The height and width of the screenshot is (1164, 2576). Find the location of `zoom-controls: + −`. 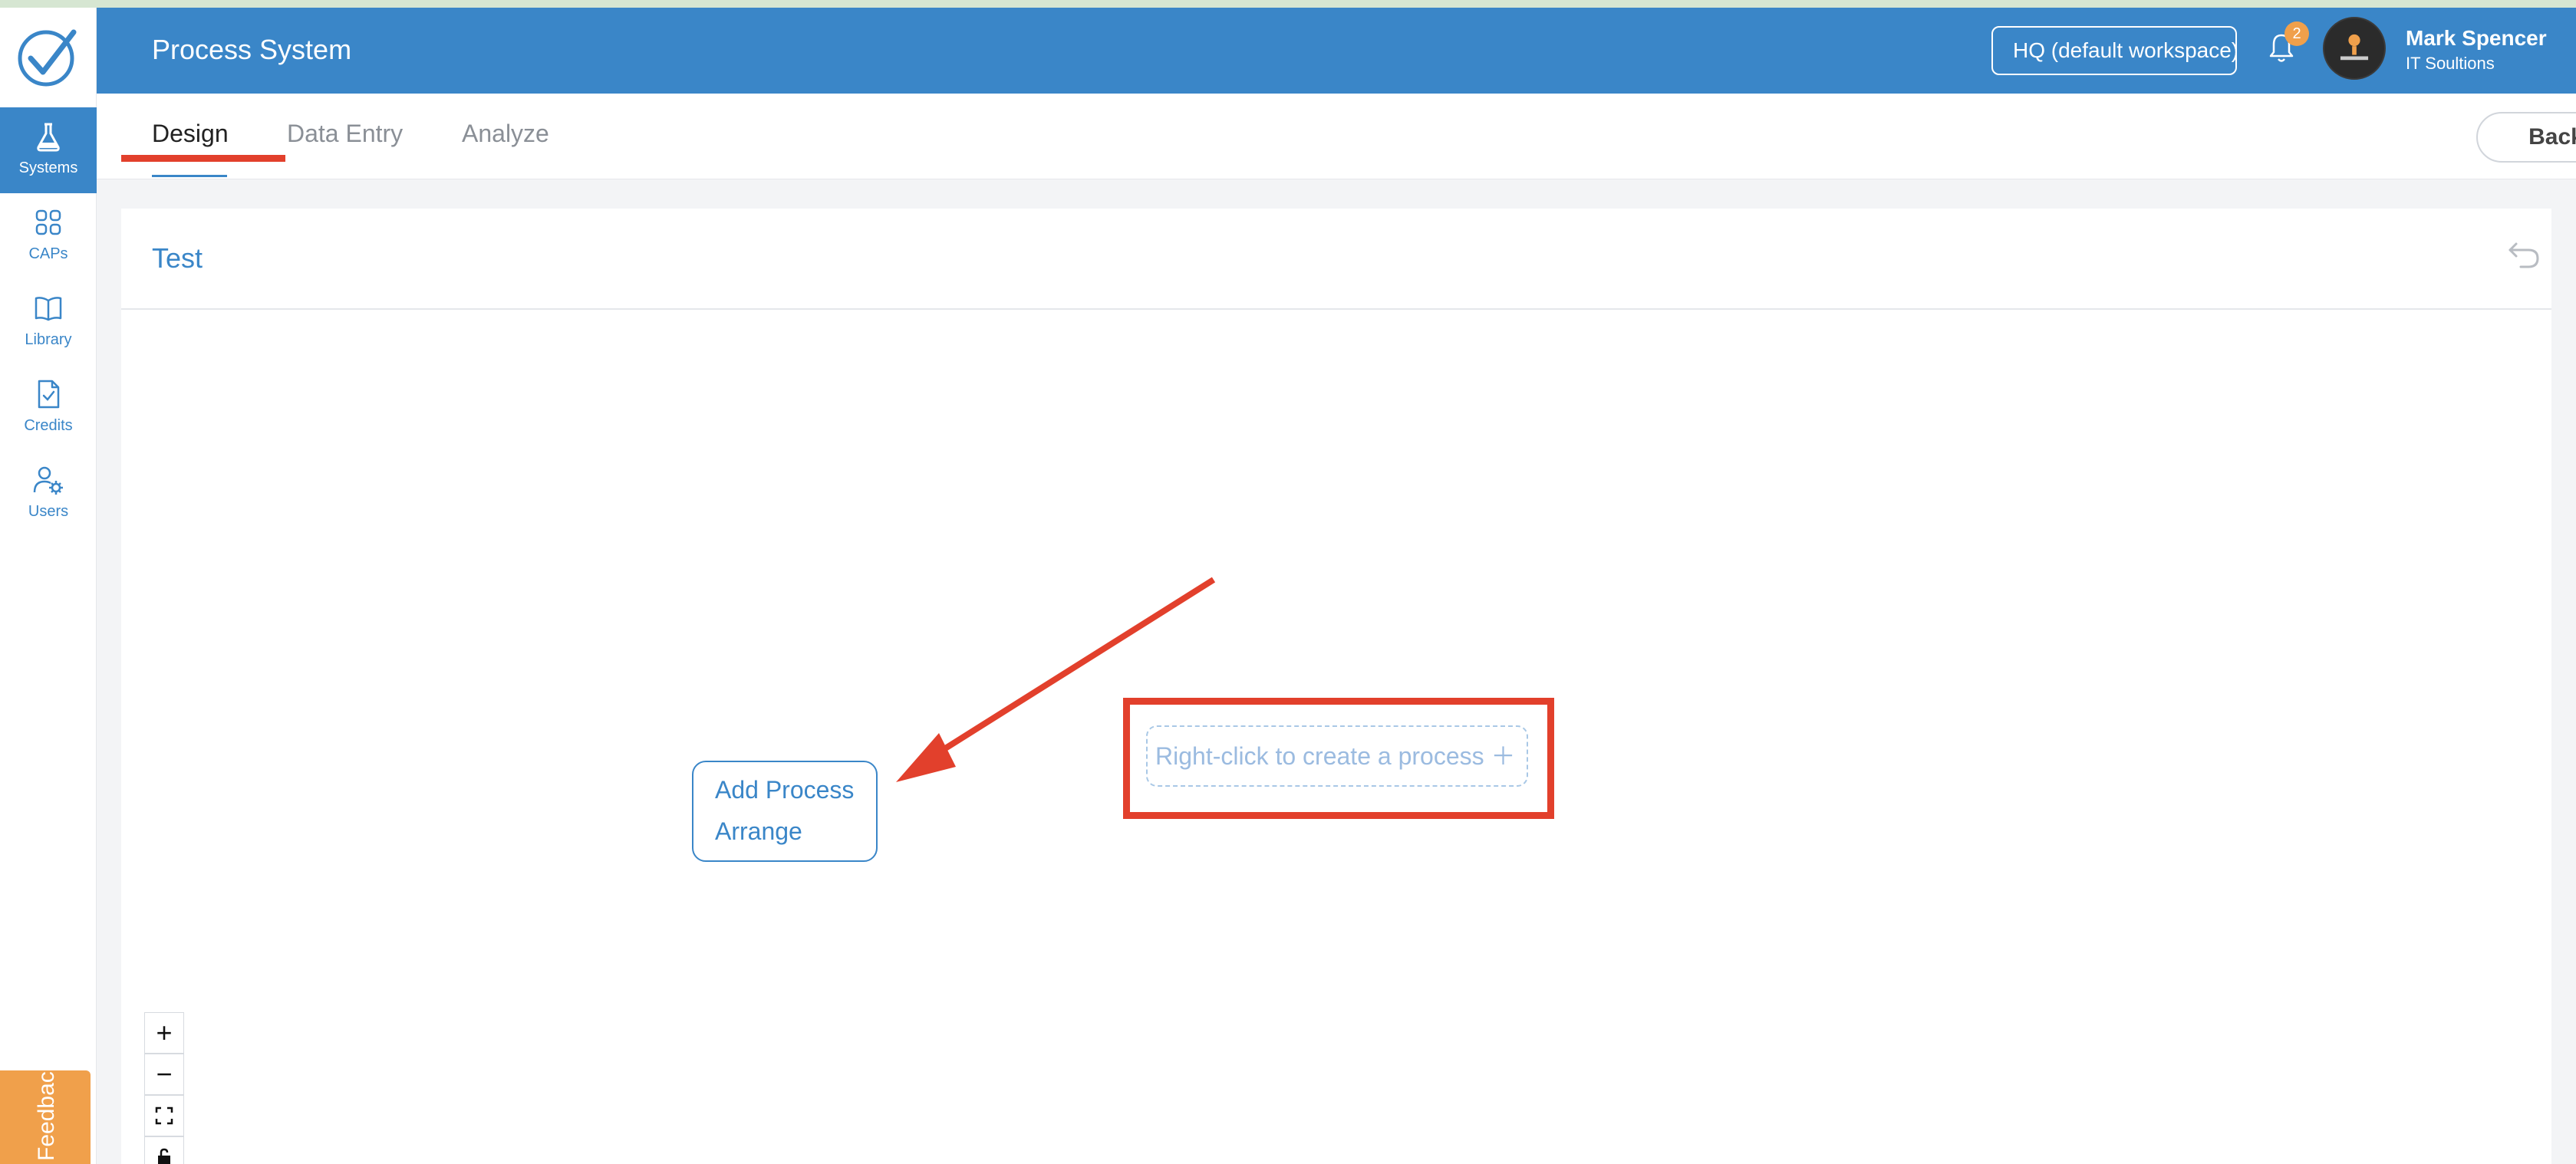

zoom-controls: + − is located at coordinates (164, 1088).